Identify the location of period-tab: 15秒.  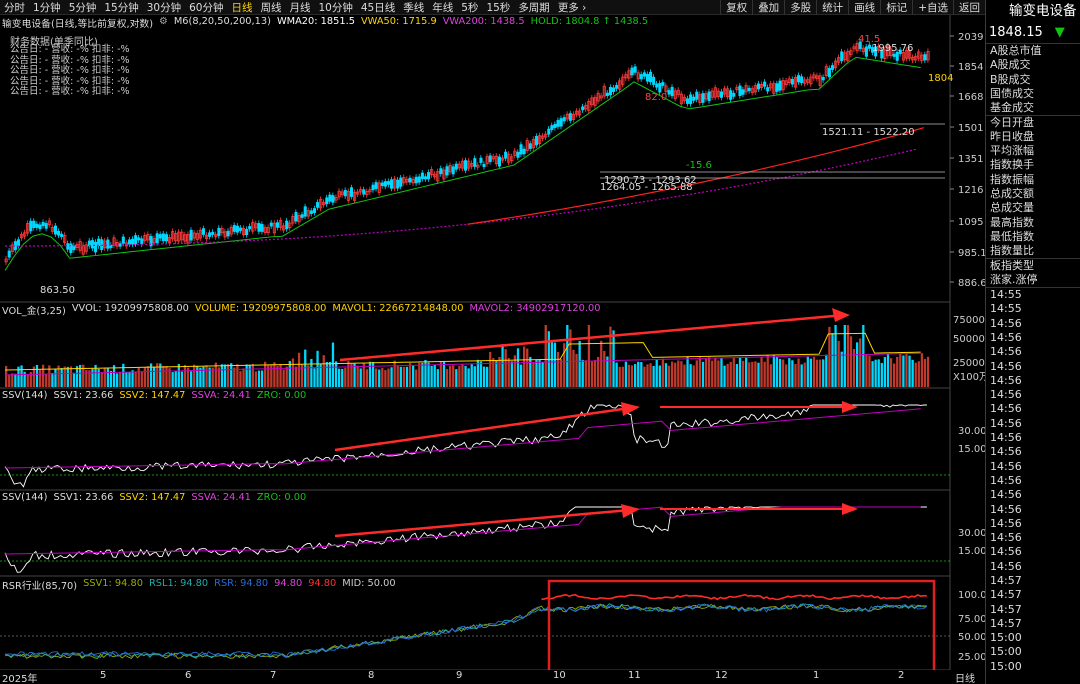
(498, 7).